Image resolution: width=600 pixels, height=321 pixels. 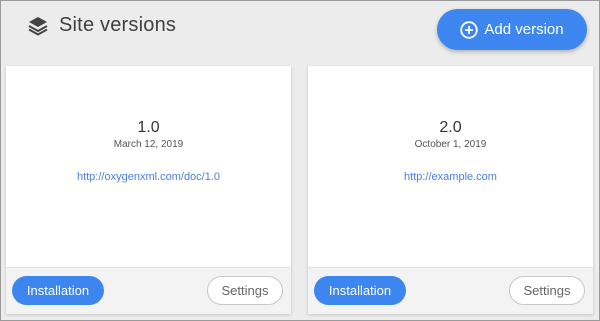 What do you see at coordinates (38, 26) in the screenshot?
I see `layers-icon` at bounding box center [38, 26].